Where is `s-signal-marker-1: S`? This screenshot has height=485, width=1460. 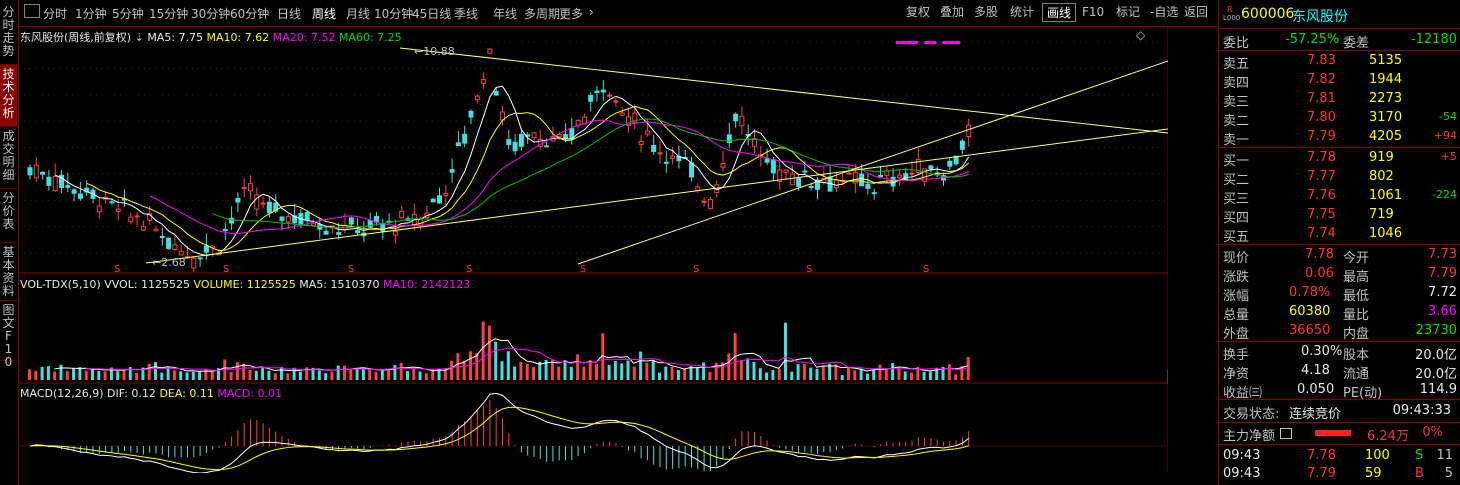 s-signal-marker-1: S is located at coordinates (226, 269).